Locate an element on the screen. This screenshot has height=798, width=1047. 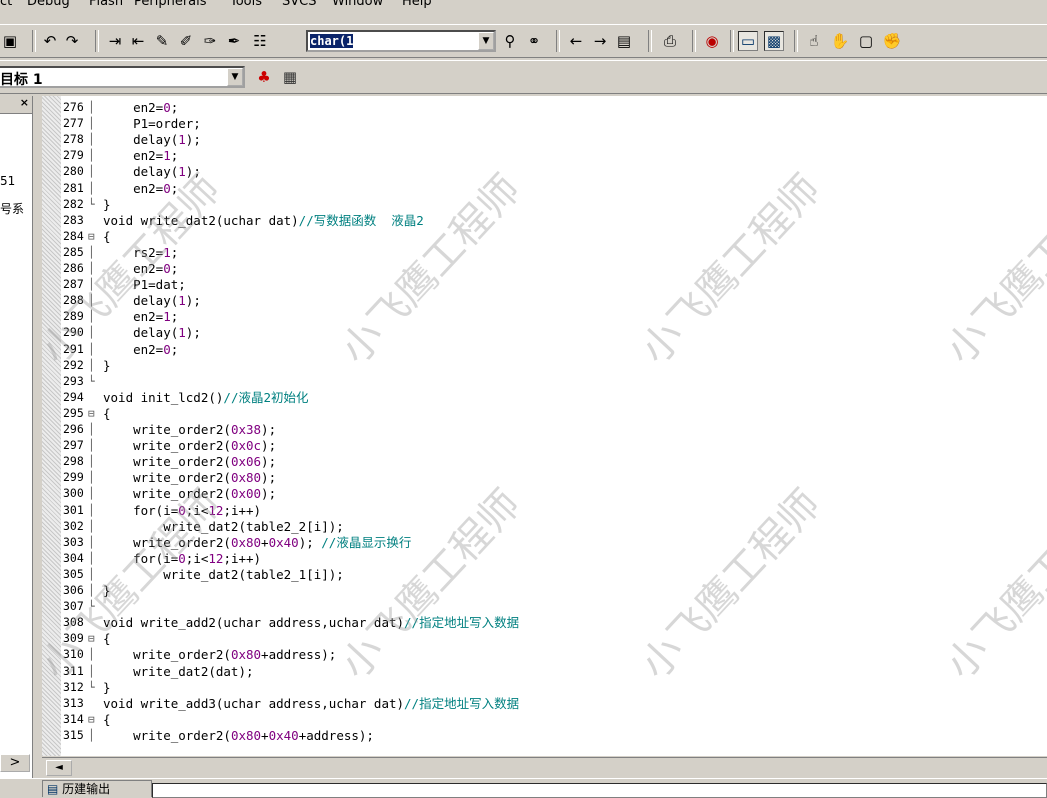
code-line: write_order2(0x80+address); is located at coordinates (219, 654).